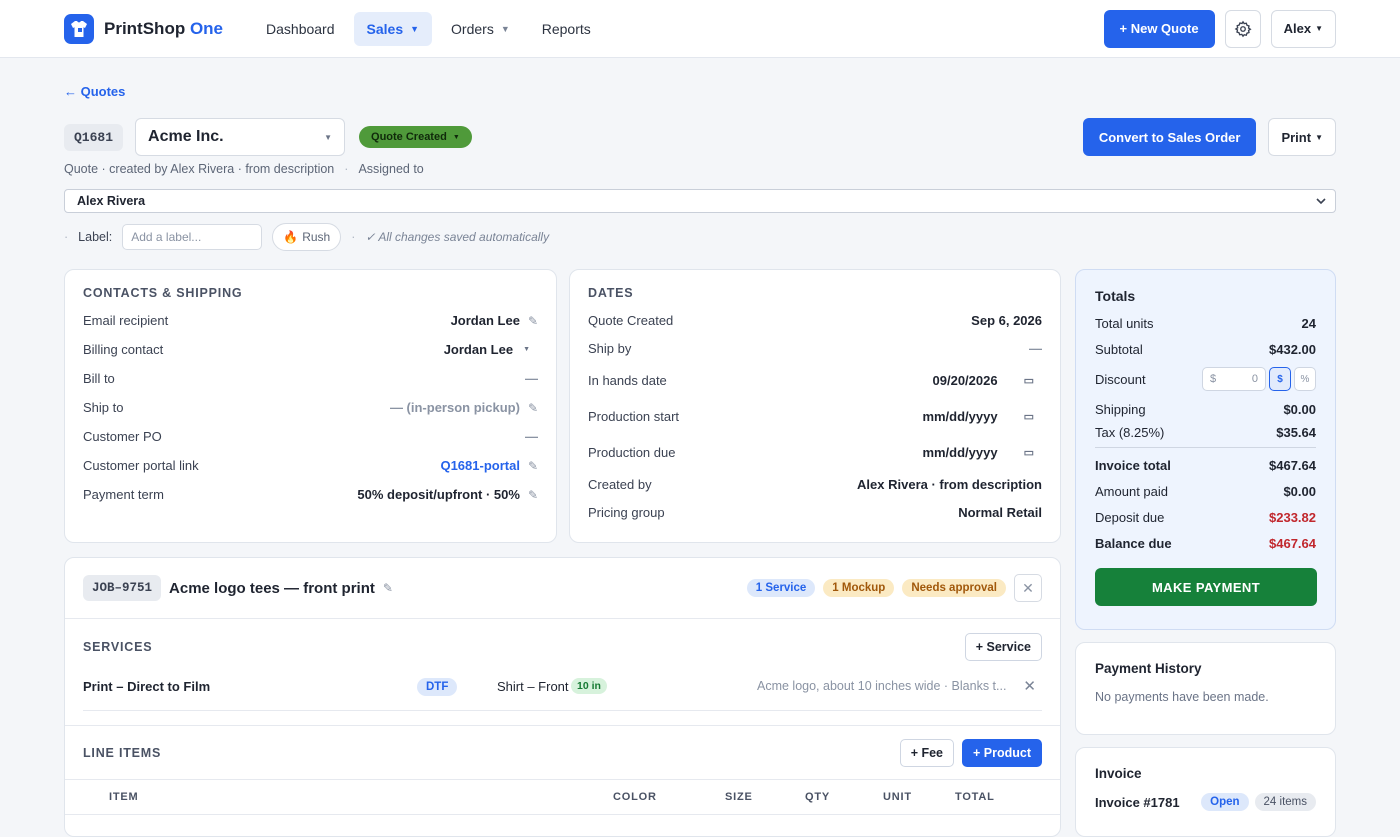 This screenshot has height=837, width=1400. I want to click on ship-by-row: Ship by —, so click(815, 348).